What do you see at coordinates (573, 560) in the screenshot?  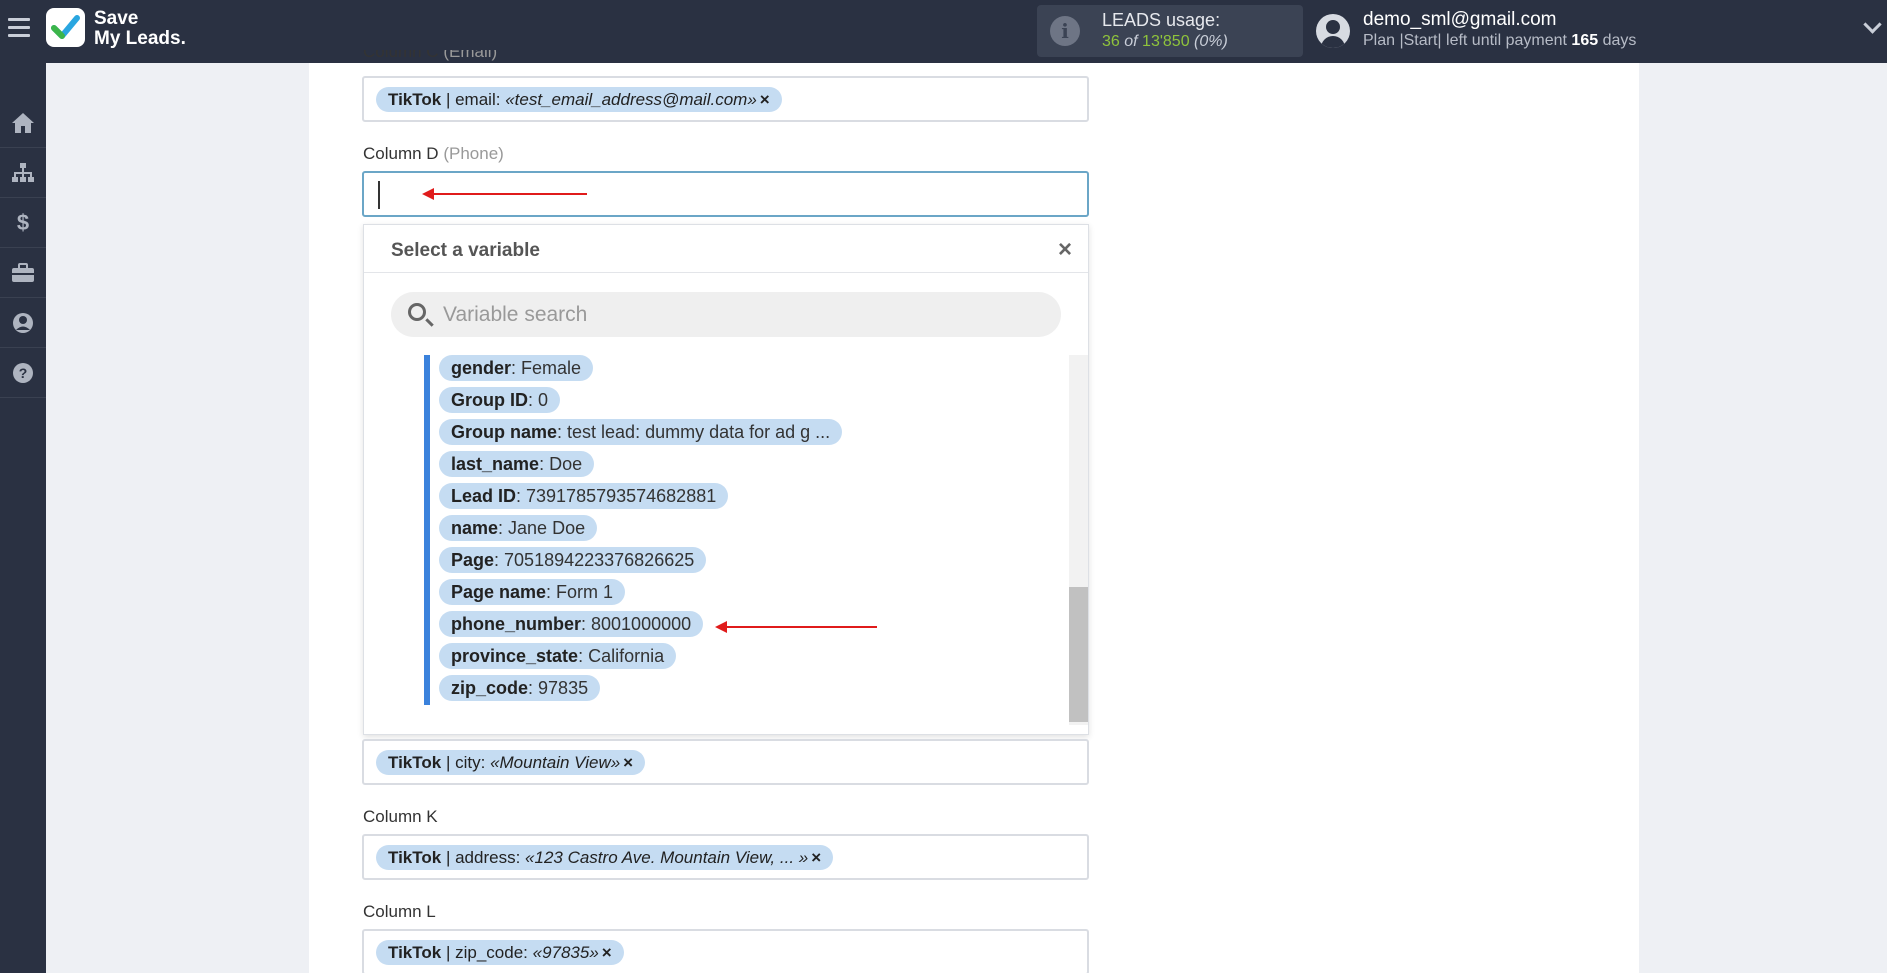 I see `variable-option: Page: 7051894223376826625` at bounding box center [573, 560].